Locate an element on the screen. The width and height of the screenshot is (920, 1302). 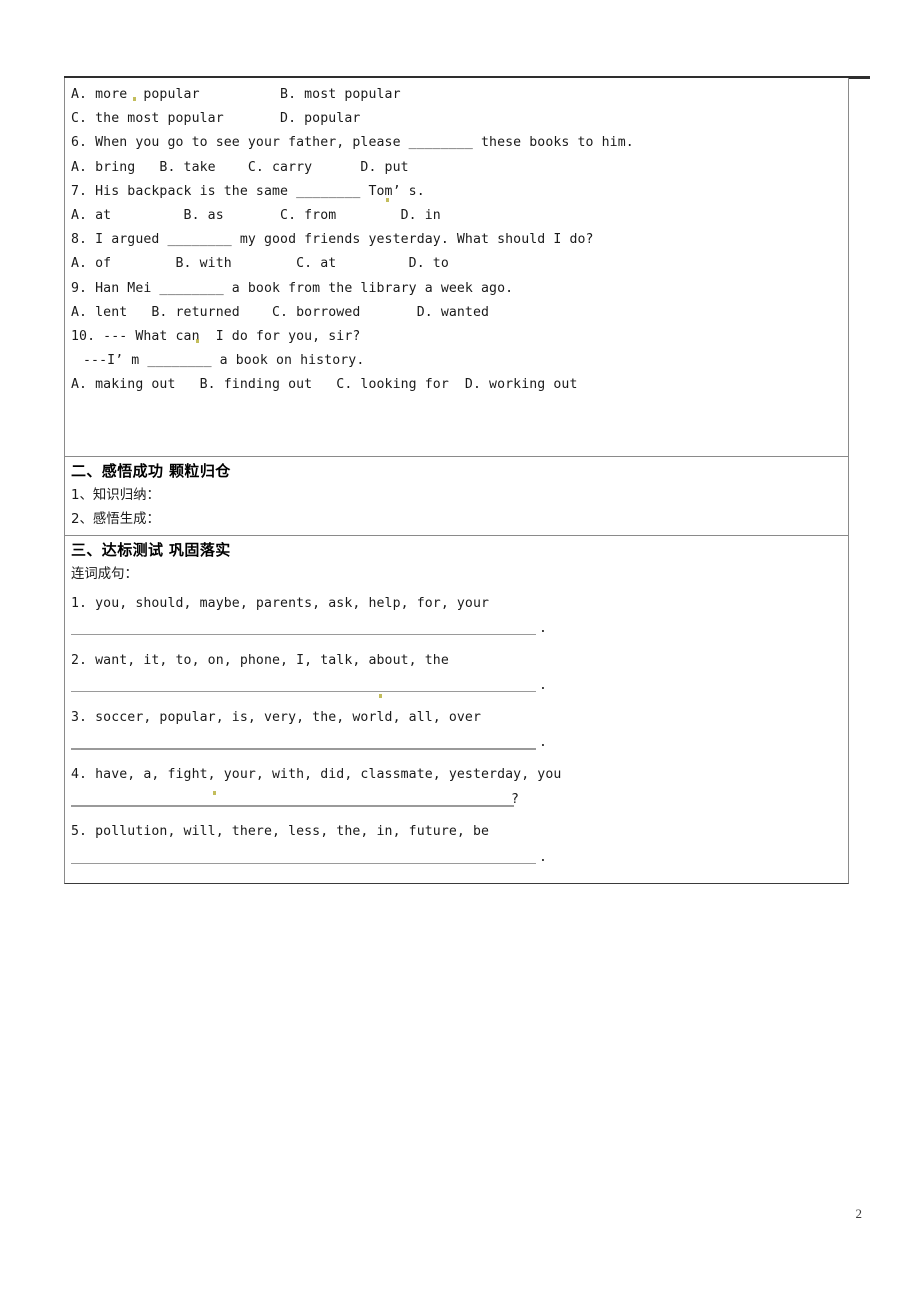
mc-line: A. at B. as C. from D. in is located at coordinates (256, 216).